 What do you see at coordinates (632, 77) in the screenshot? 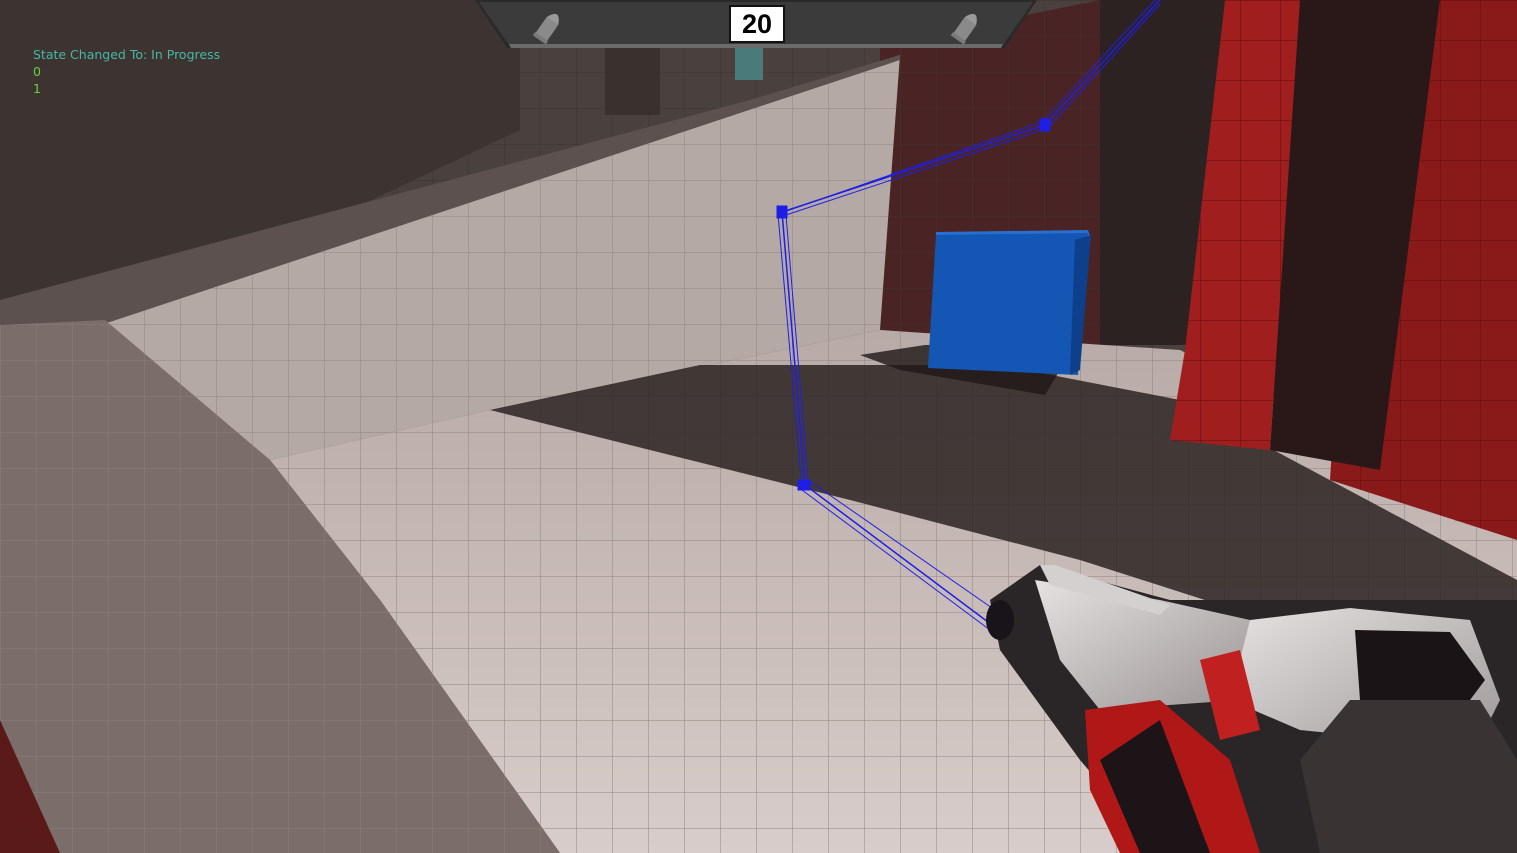
I see `pillar` at bounding box center [632, 77].